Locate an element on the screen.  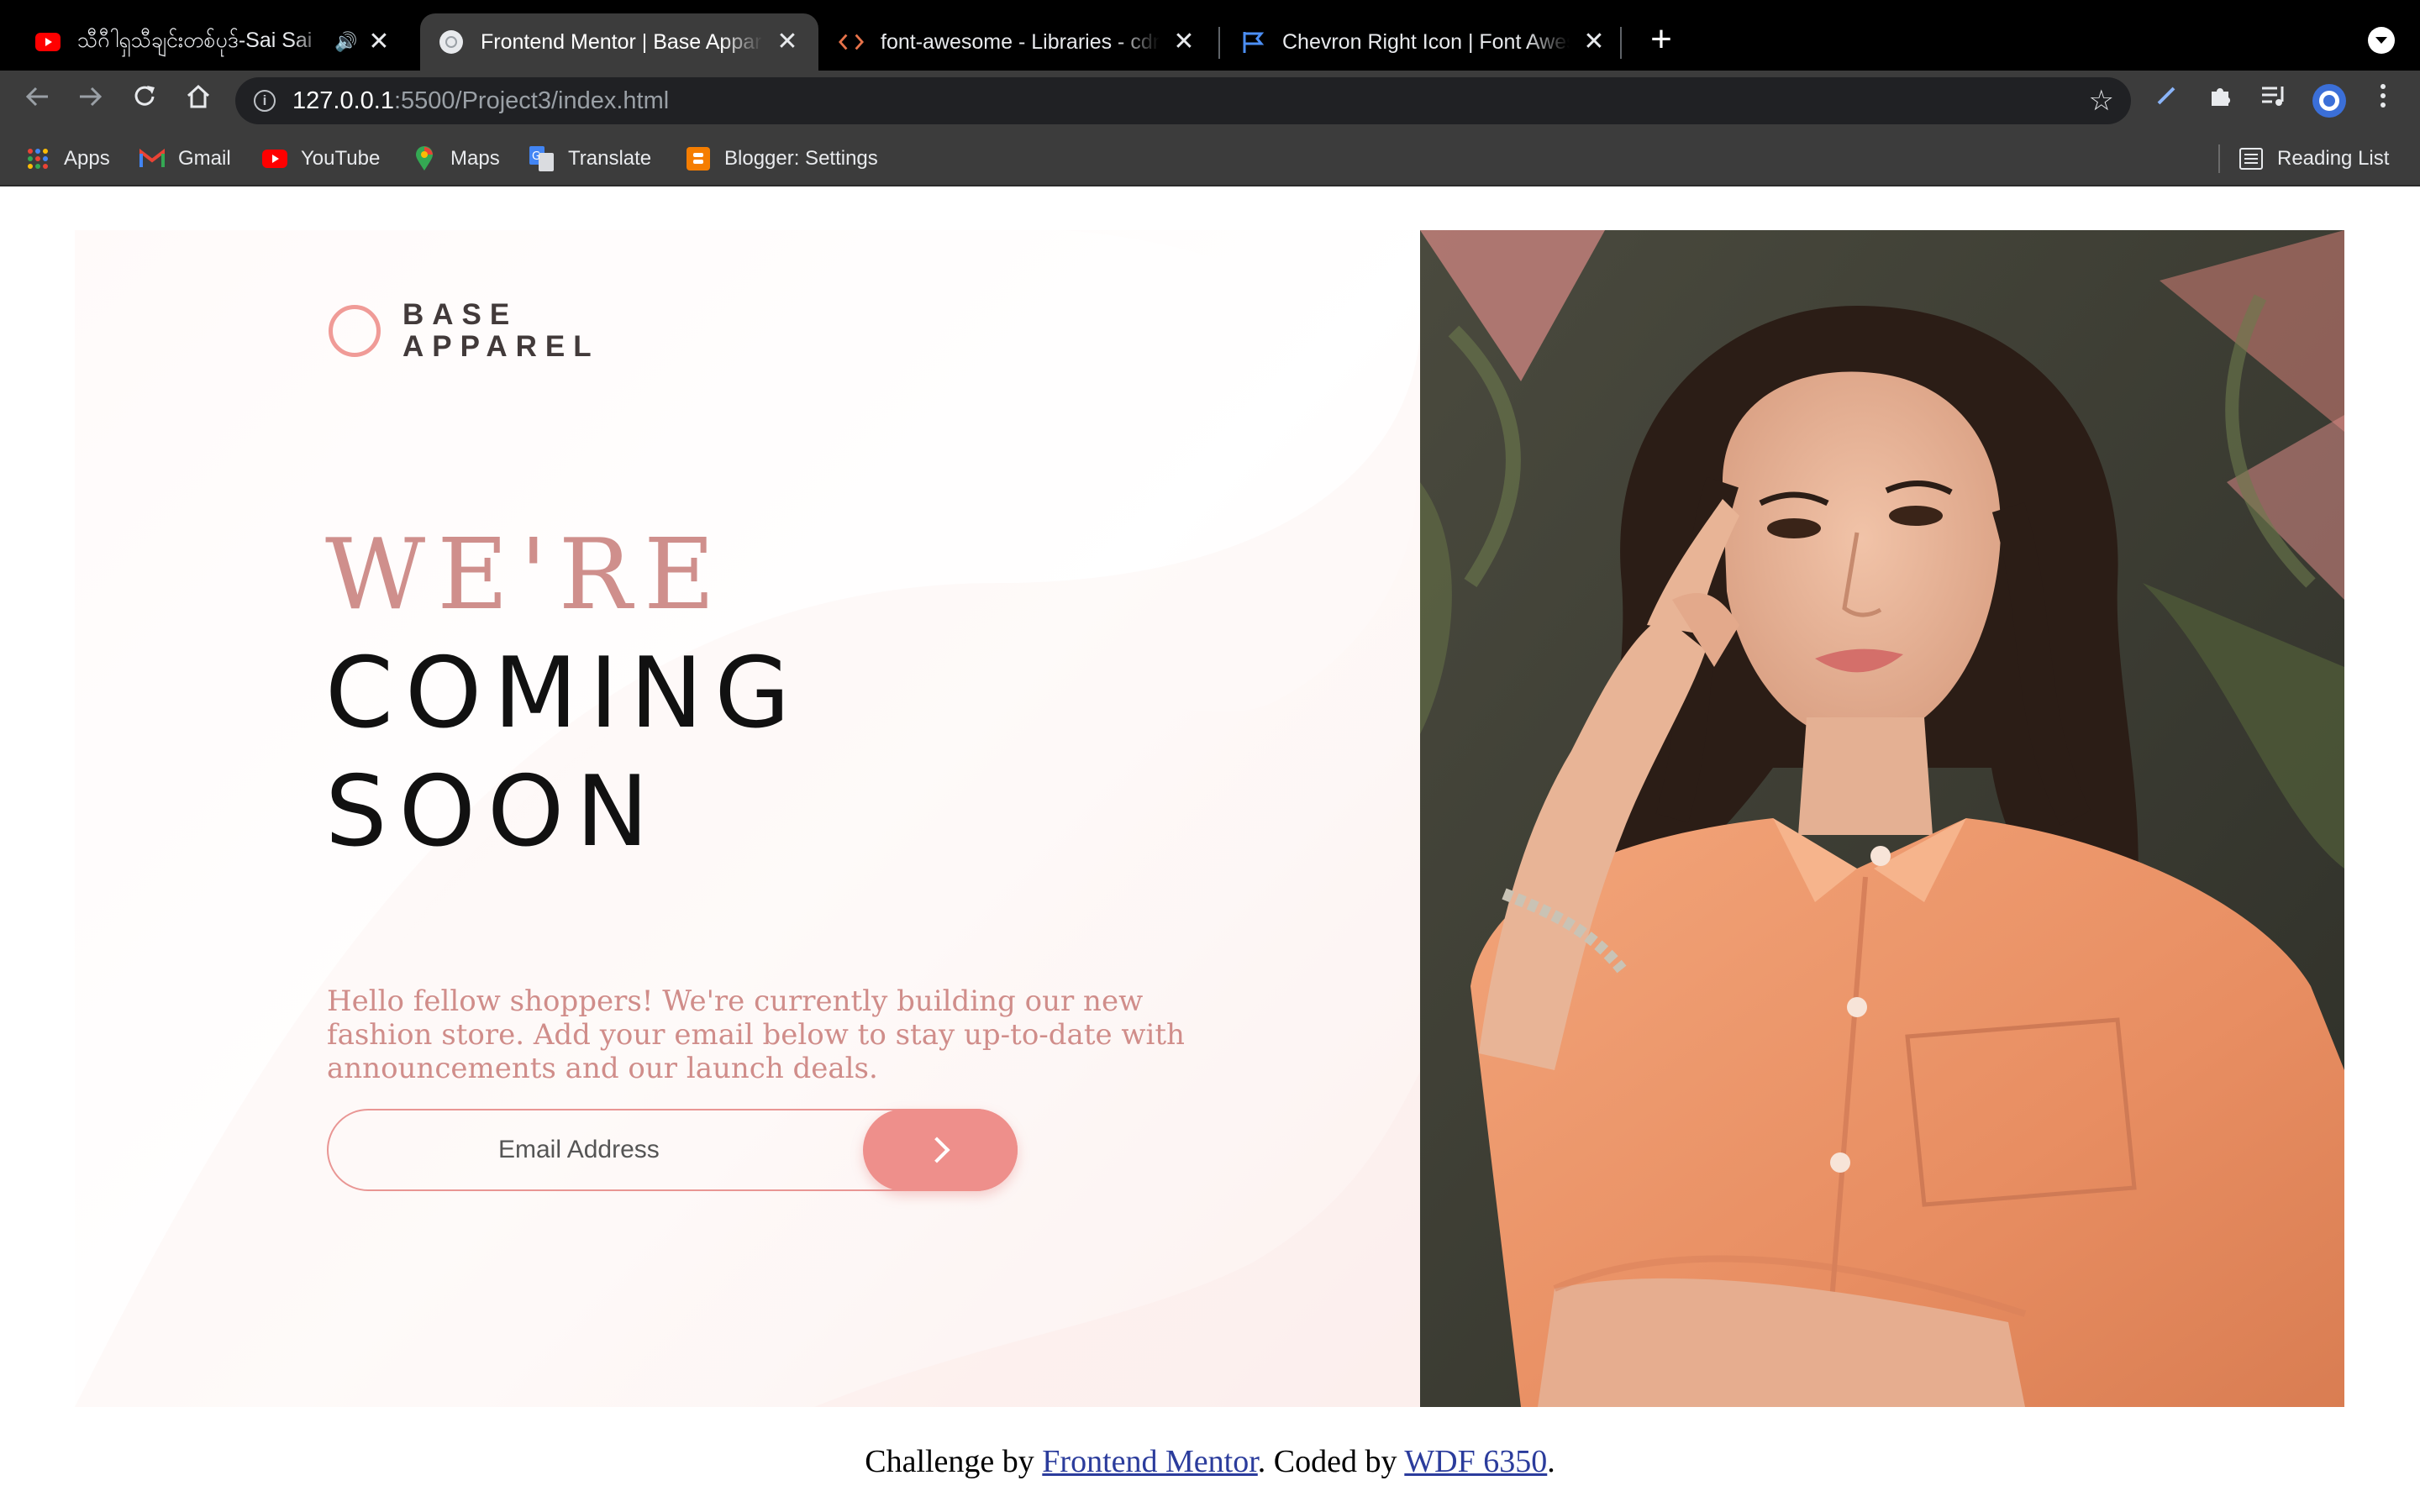
extensions-puzzle-icon is located at coordinates (2220, 100).